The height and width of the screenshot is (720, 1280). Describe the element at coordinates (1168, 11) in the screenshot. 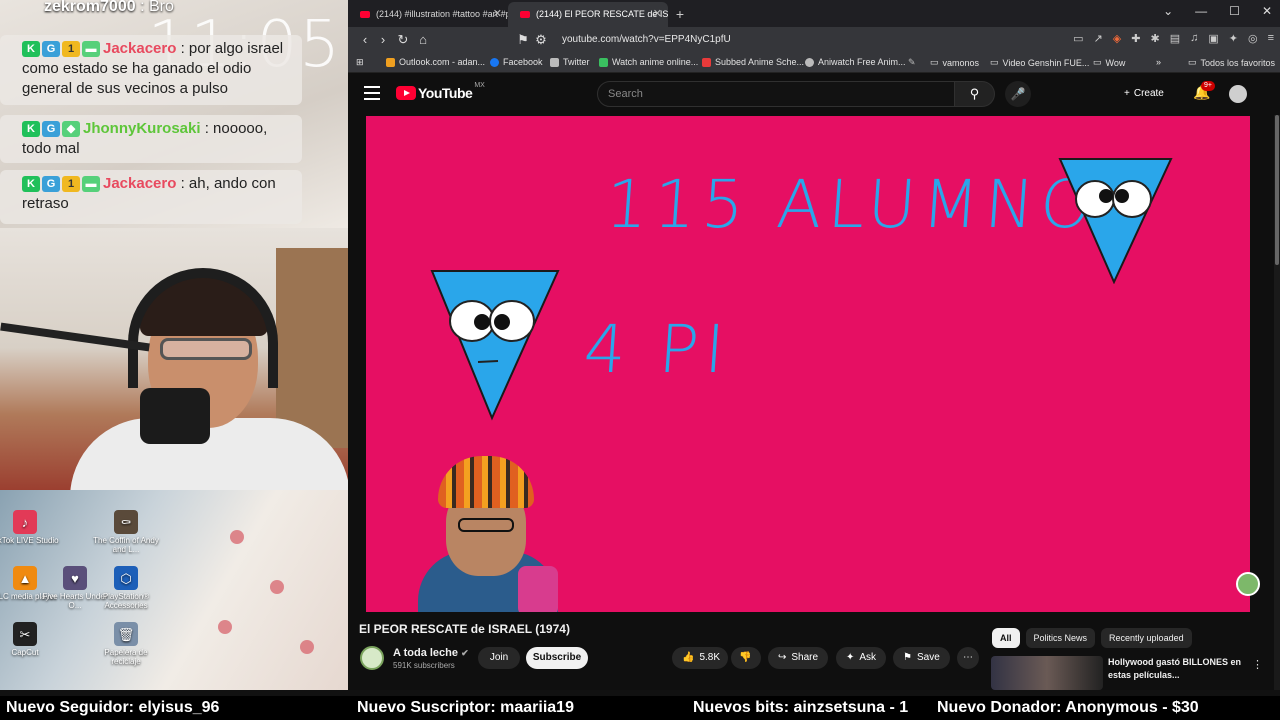

I see `tab-search-icon: ⌄` at that location.